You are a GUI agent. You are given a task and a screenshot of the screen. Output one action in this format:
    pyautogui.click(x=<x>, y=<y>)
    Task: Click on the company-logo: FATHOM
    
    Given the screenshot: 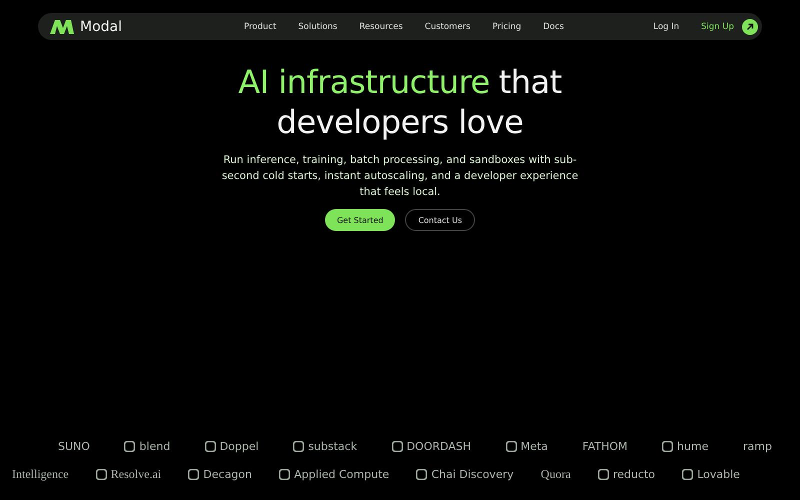 What is the action you would take?
    pyautogui.click(x=605, y=446)
    